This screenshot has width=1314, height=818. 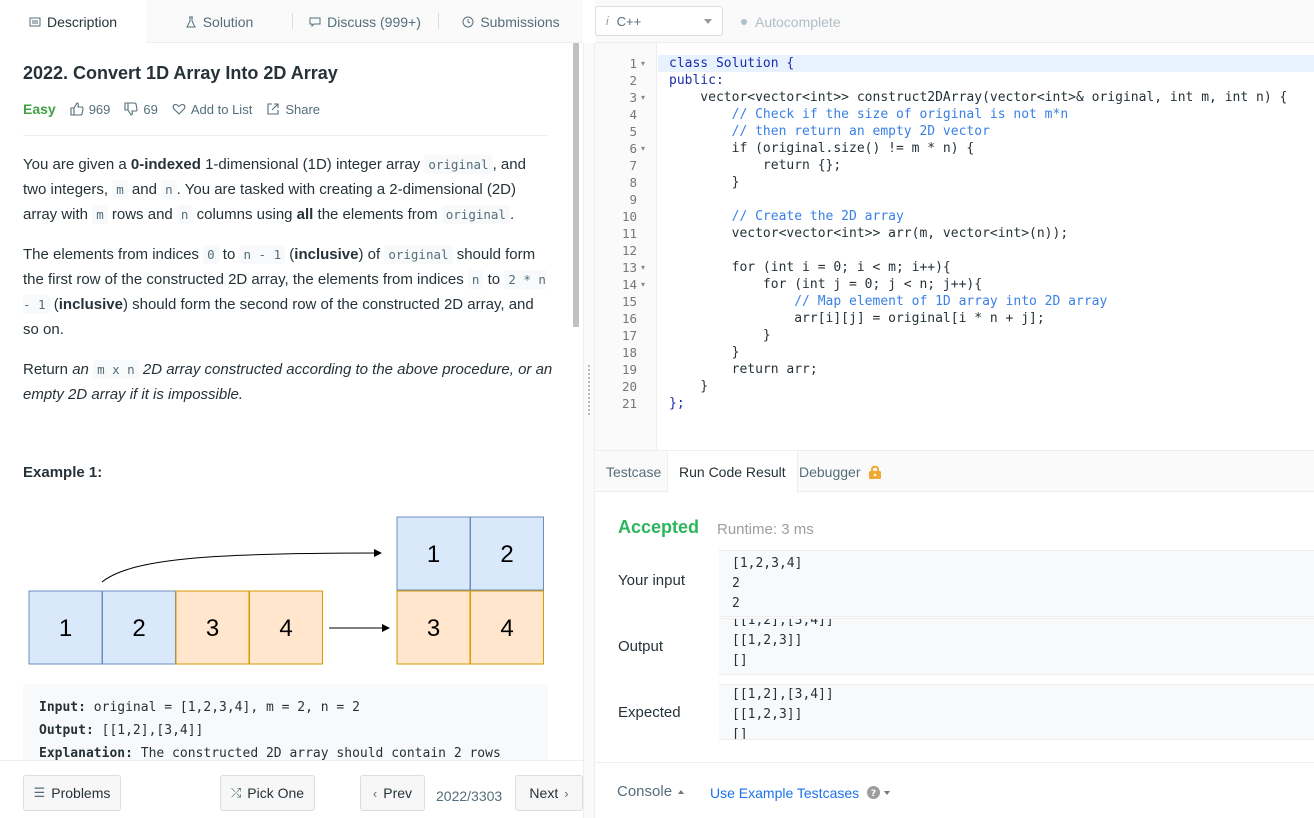 I want to click on line-number: 17, so click(x=629, y=335).